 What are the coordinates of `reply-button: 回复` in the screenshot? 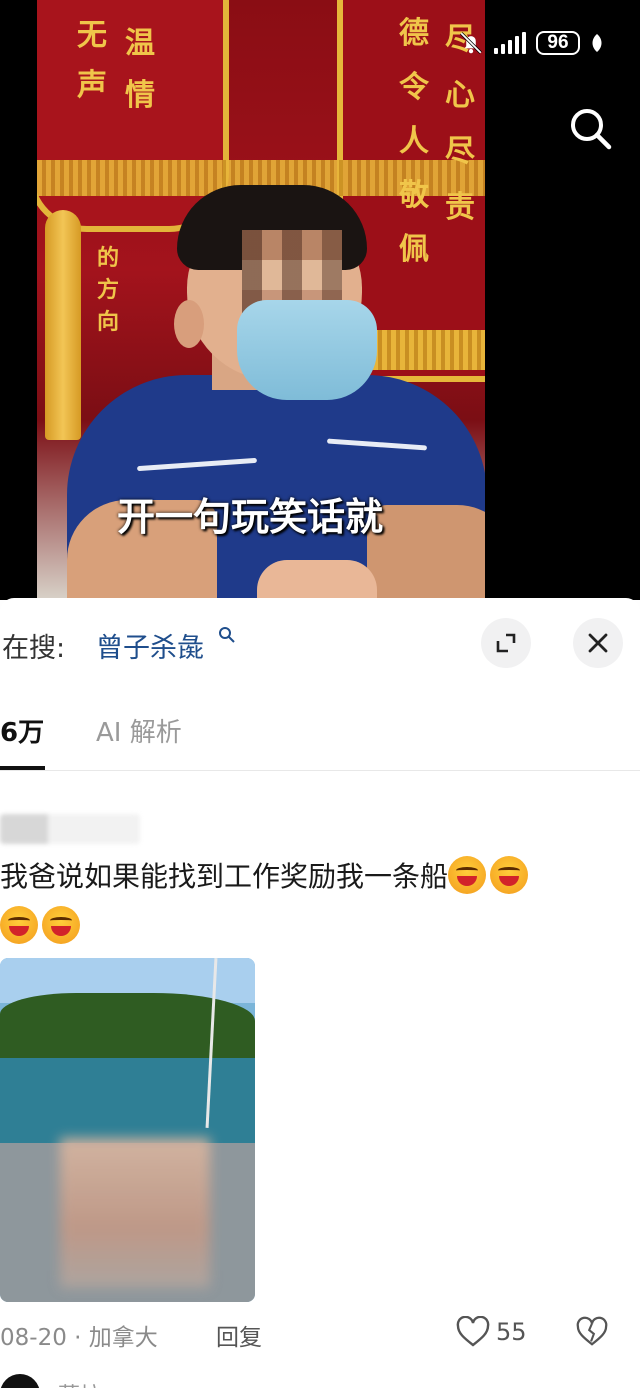 It's located at (239, 1335).